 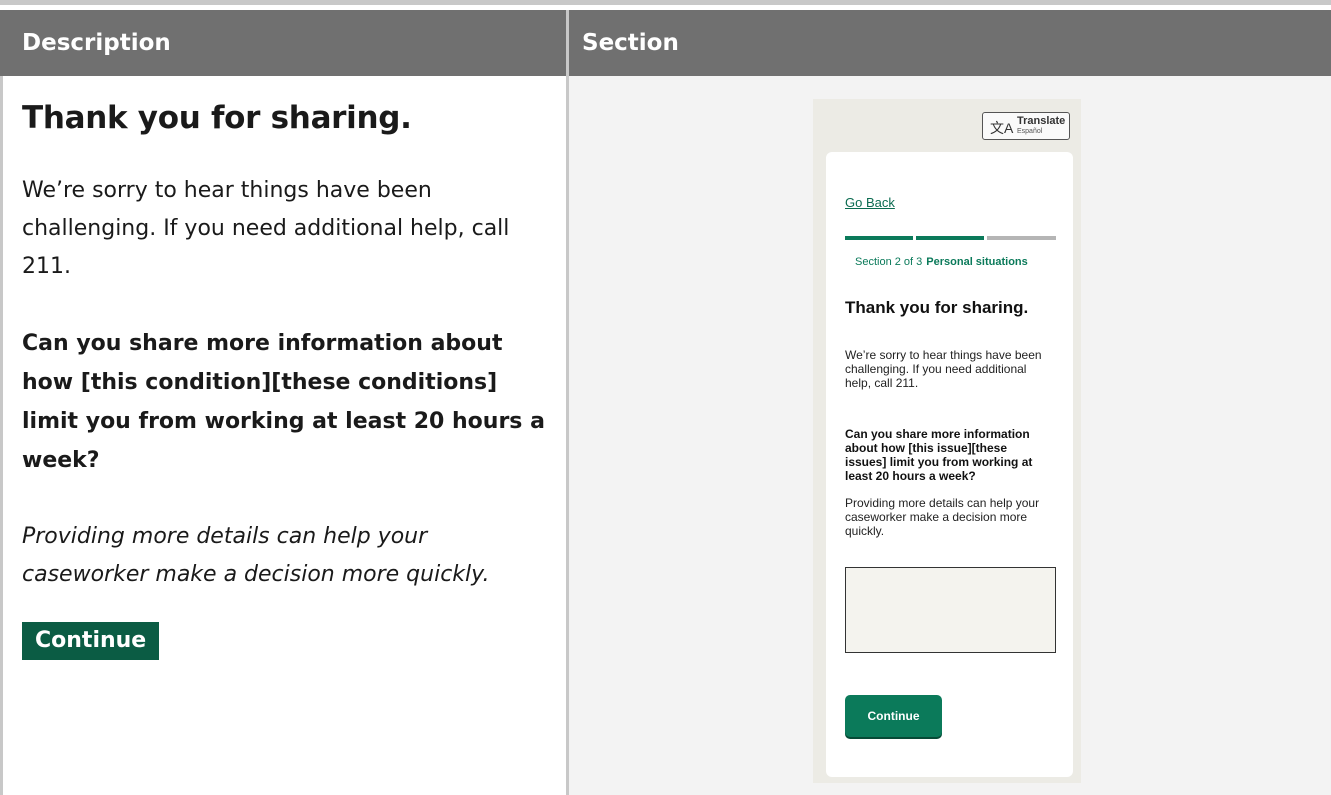 I want to click on section-name: Personal situations, so click(x=977, y=262).